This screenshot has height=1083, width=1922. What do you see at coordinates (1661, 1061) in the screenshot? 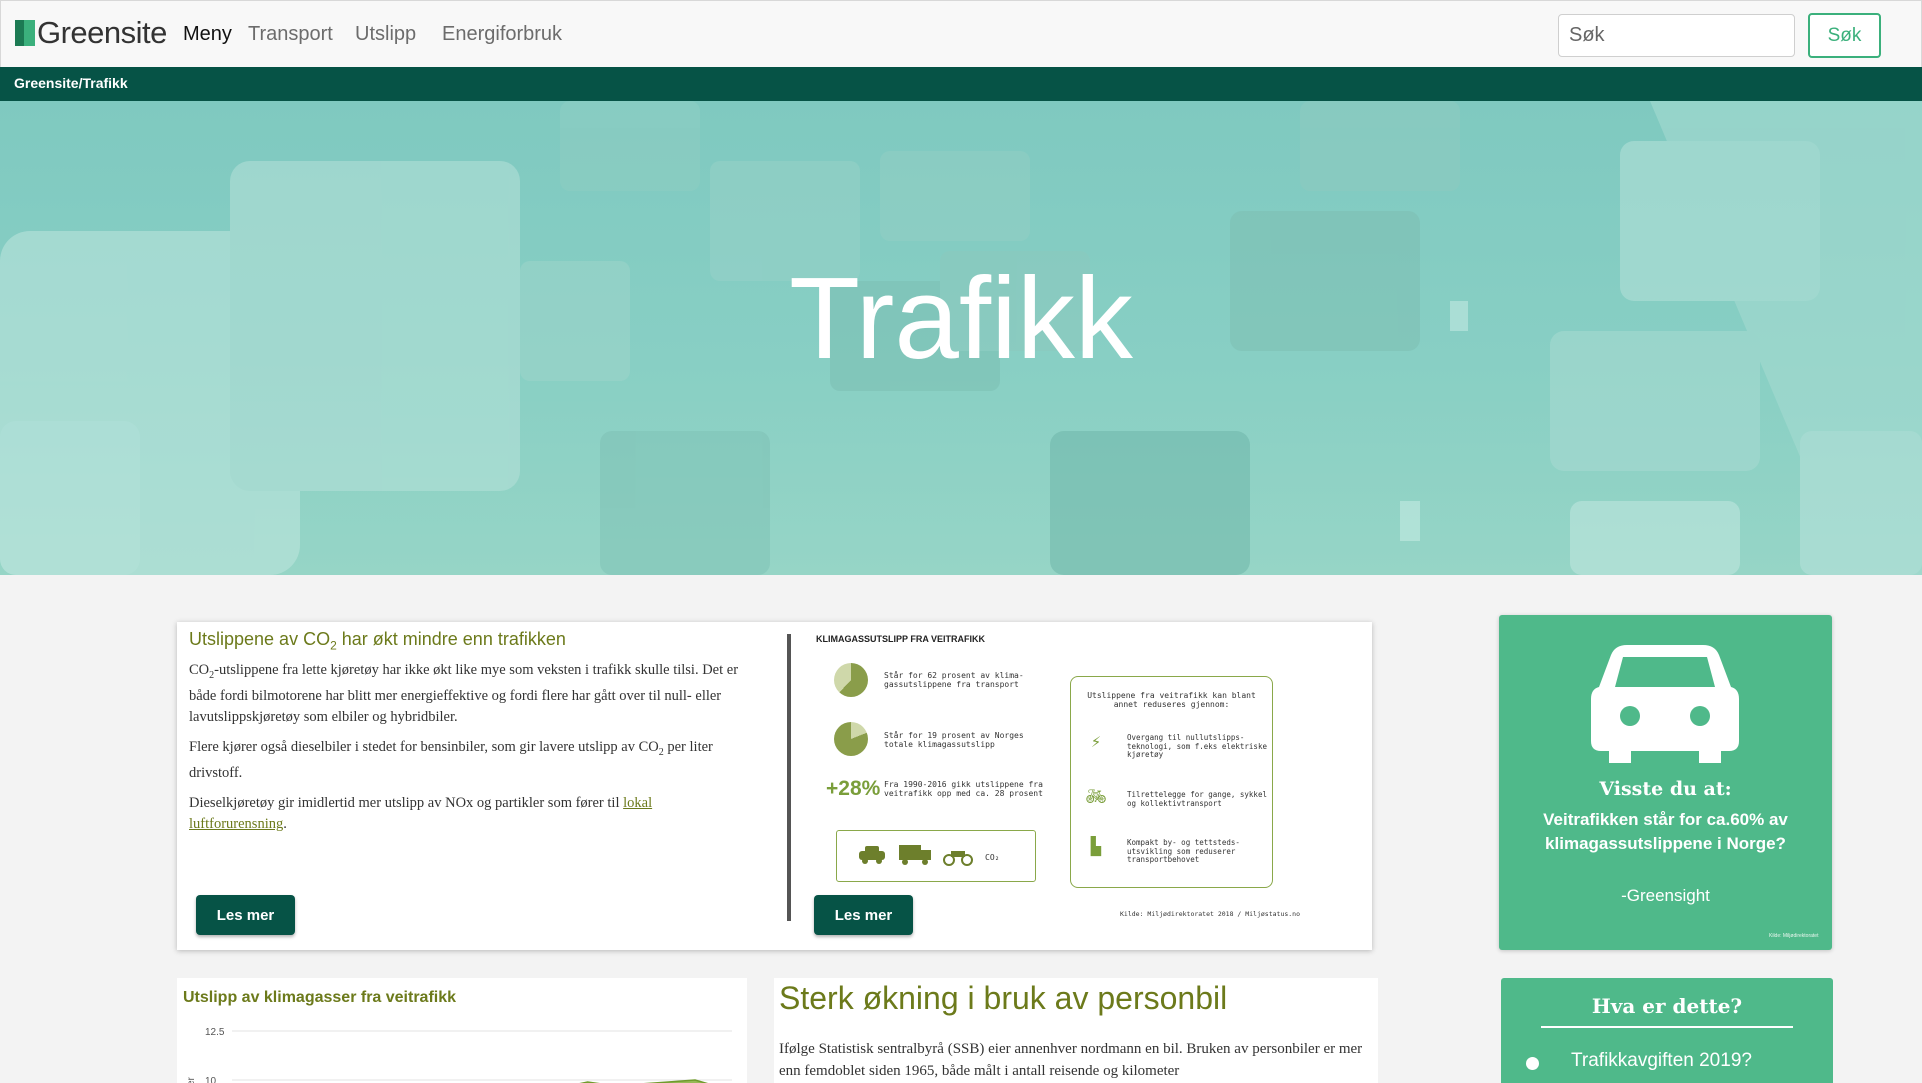
I see `trafikkavgift-link: Trafikkavgiften 2019?` at bounding box center [1661, 1061].